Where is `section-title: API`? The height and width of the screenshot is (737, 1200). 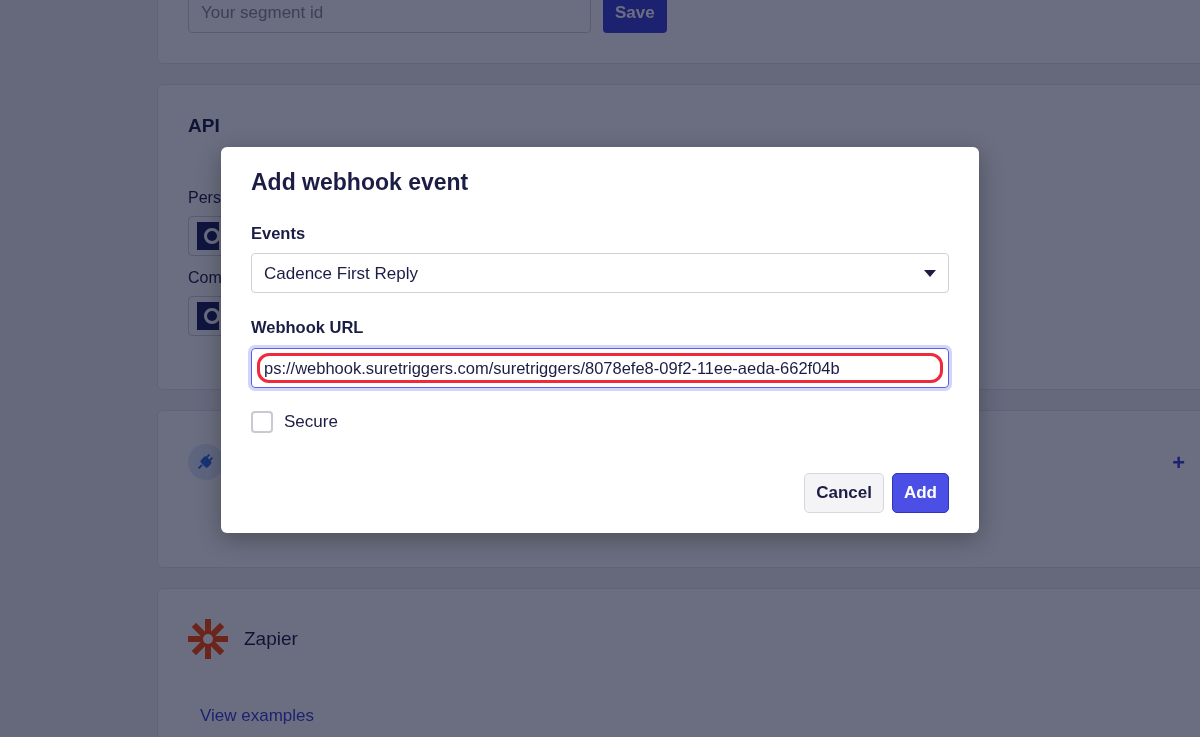 section-title: API is located at coordinates (204, 126).